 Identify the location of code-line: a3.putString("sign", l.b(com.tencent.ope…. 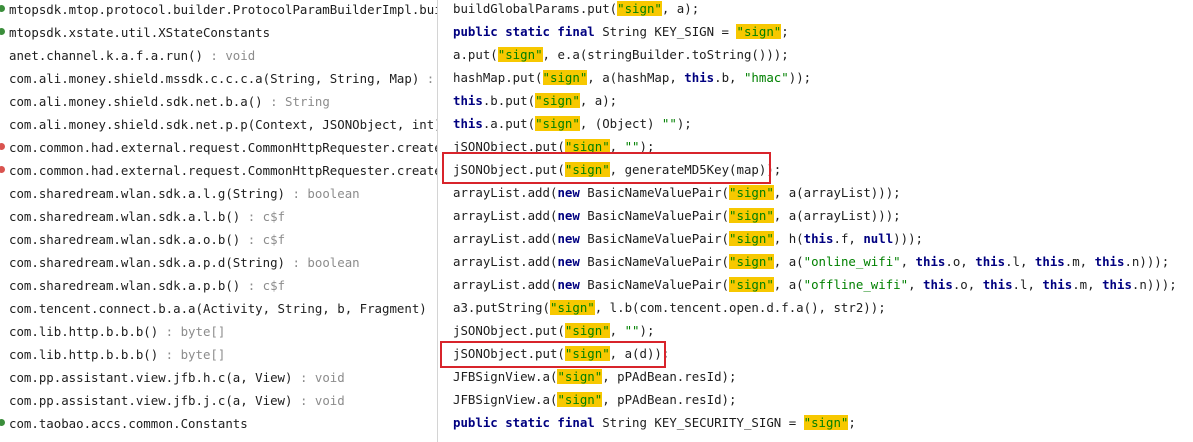
(669, 307).